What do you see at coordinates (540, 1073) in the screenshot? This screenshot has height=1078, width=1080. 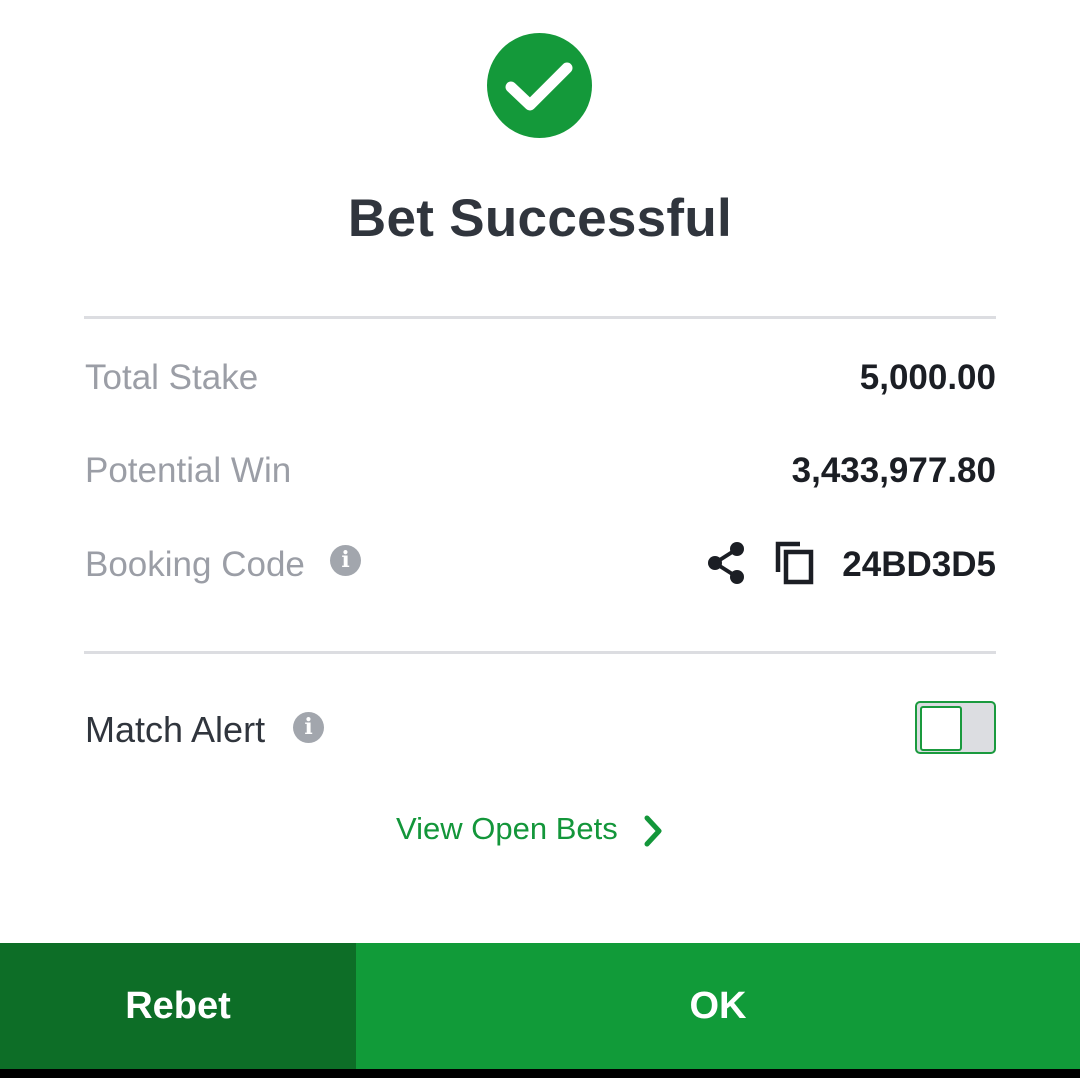 I see `system-navigation-bar` at bounding box center [540, 1073].